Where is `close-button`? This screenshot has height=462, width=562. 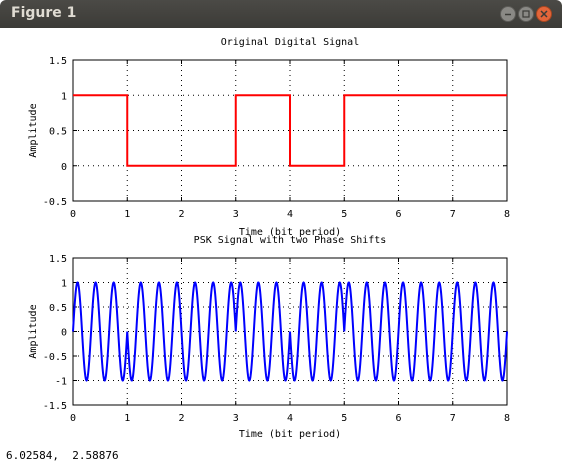 close-button is located at coordinates (544, 14).